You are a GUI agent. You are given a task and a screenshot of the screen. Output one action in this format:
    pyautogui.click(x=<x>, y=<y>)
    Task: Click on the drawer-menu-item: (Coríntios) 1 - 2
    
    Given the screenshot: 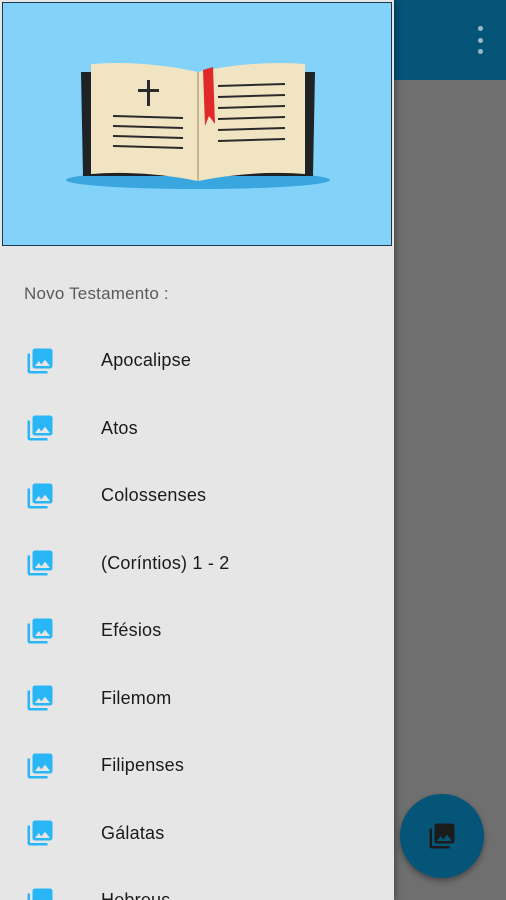 What is the action you would take?
    pyautogui.click(x=197, y=564)
    